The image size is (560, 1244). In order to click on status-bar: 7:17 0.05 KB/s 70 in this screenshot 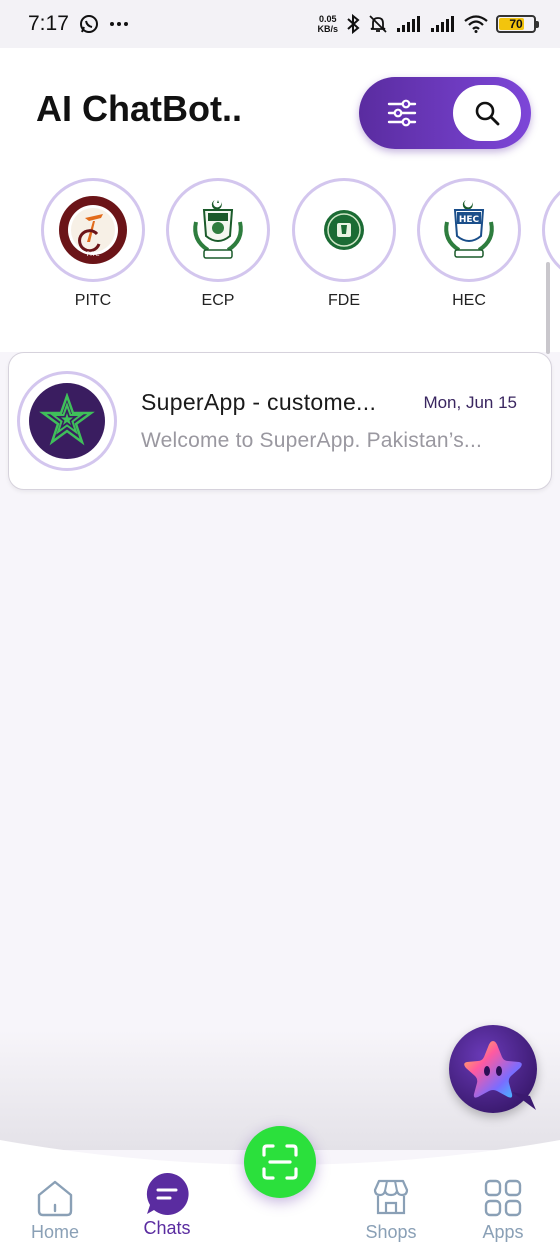, I will do `click(280, 24)`.